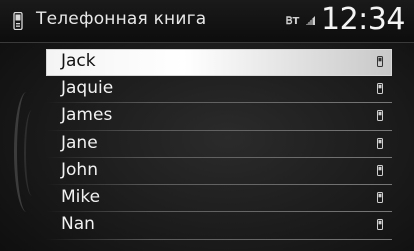  Describe the element at coordinates (18, 21) in the screenshot. I see `phone-icon` at that location.